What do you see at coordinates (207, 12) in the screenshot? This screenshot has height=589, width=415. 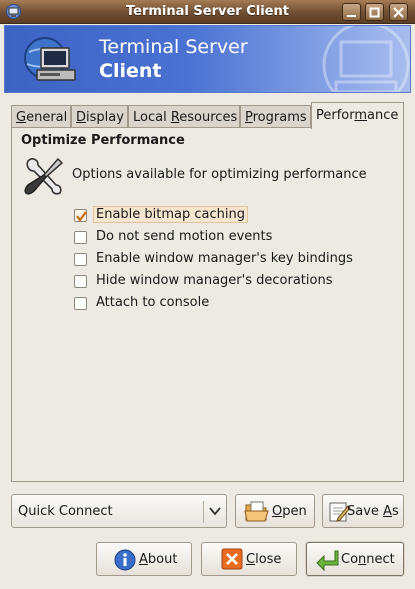 I see `title-bar: Terminal Server Client` at bounding box center [207, 12].